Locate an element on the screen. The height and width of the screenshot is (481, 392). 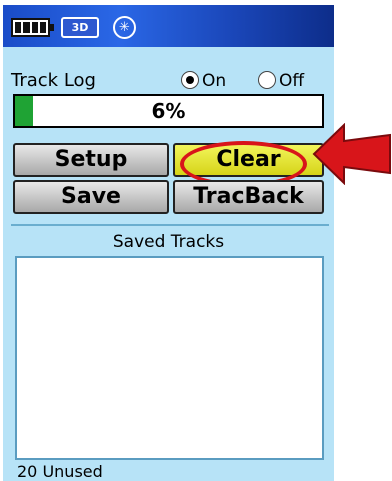
setup-button: Setup is located at coordinates (91, 160).